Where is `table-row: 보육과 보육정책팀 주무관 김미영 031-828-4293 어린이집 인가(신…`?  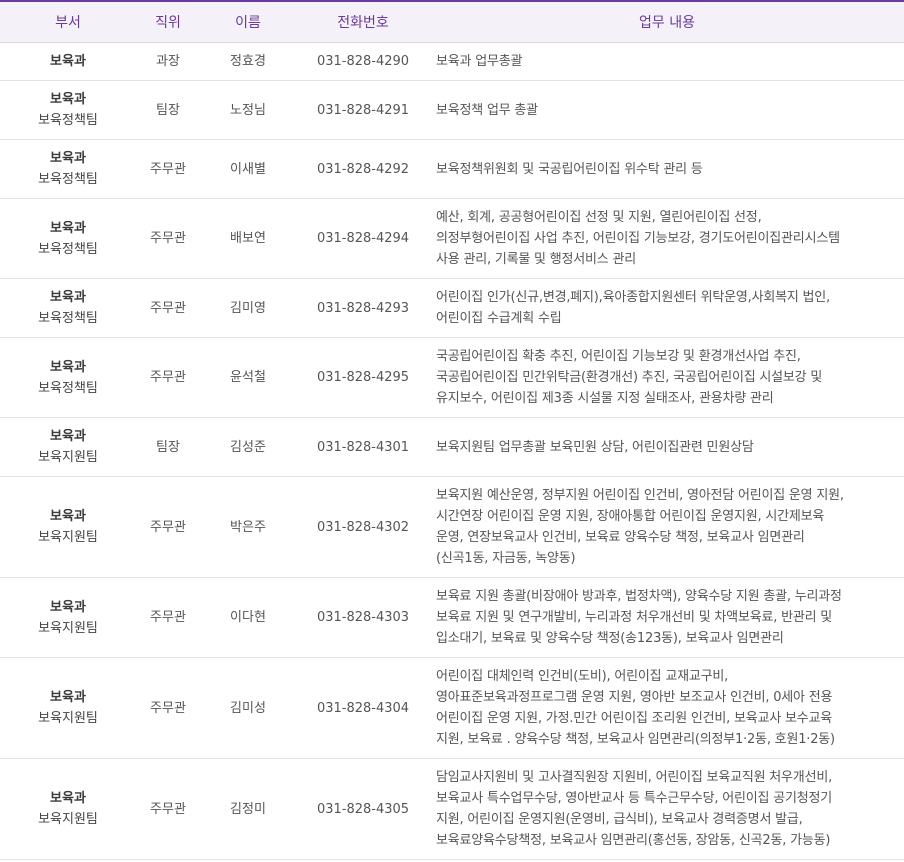 table-row: 보육과 보육정책팀 주무관 김미영 031-828-4293 어린이집 인가(신… is located at coordinates (452, 308).